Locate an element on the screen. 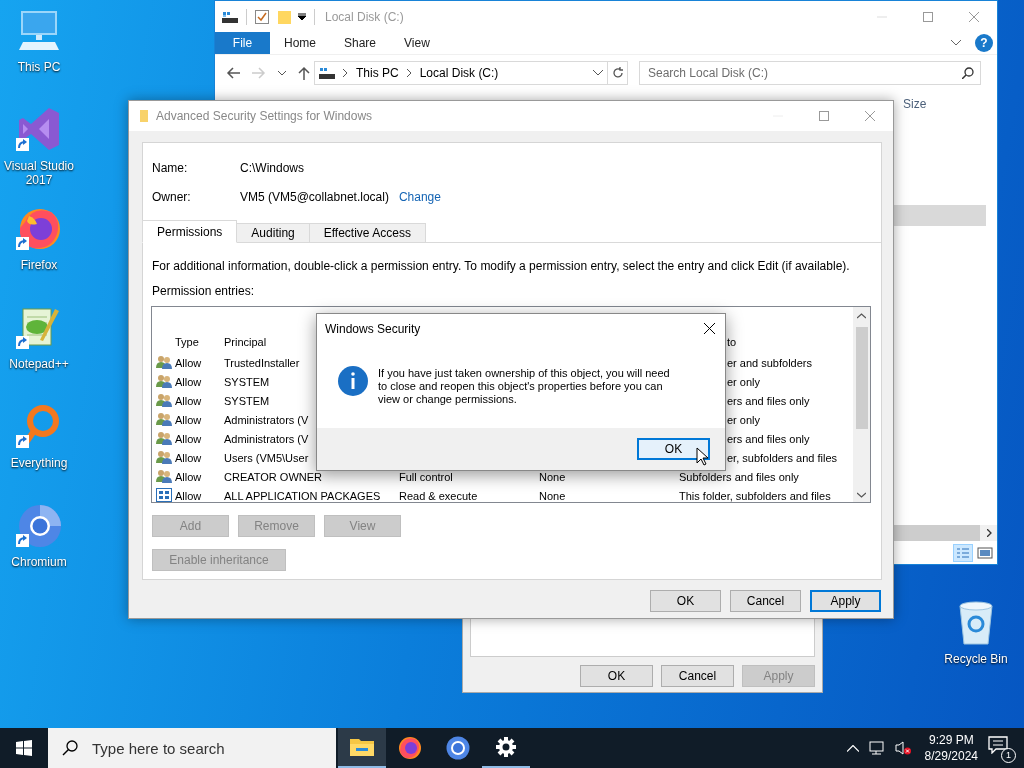  breadcrumb-item: This PC is located at coordinates (377, 73).